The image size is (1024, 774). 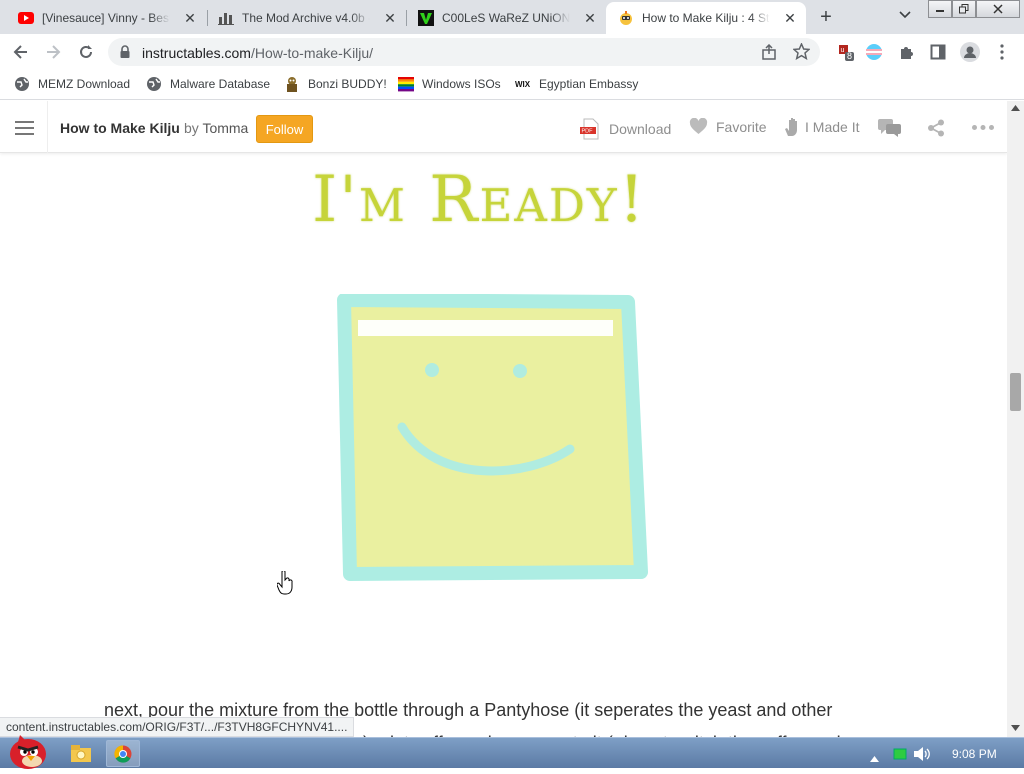 I want to click on favorite-label: Favorite, so click(x=741, y=126).